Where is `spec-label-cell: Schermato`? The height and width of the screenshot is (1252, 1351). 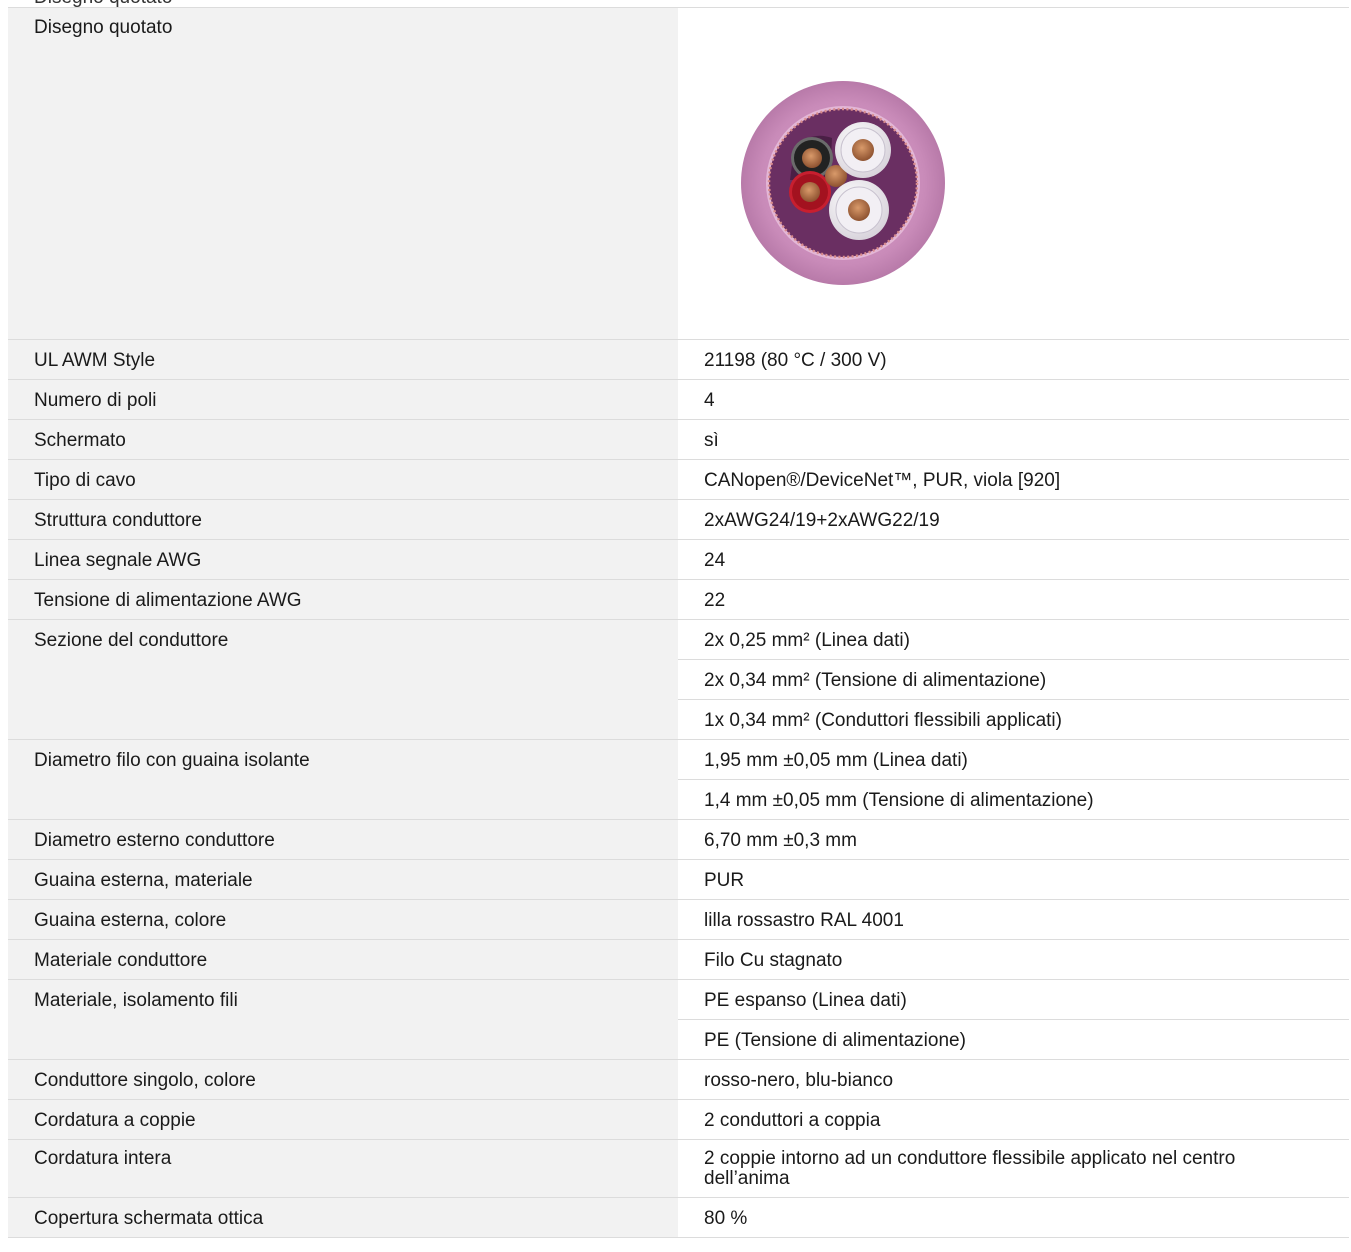 spec-label-cell: Schermato is located at coordinates (343, 439).